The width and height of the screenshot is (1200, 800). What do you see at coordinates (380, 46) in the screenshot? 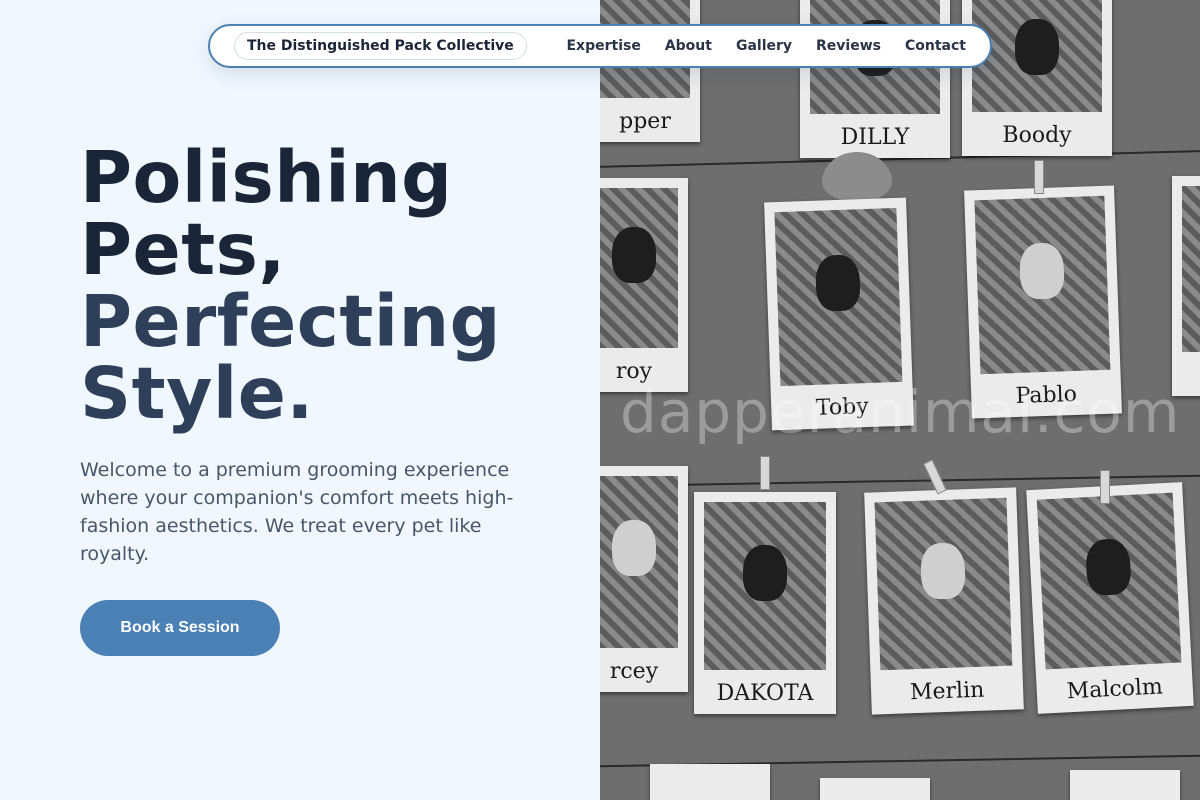
I see `brand-logo-link: The Distinguished Pack Collective` at bounding box center [380, 46].